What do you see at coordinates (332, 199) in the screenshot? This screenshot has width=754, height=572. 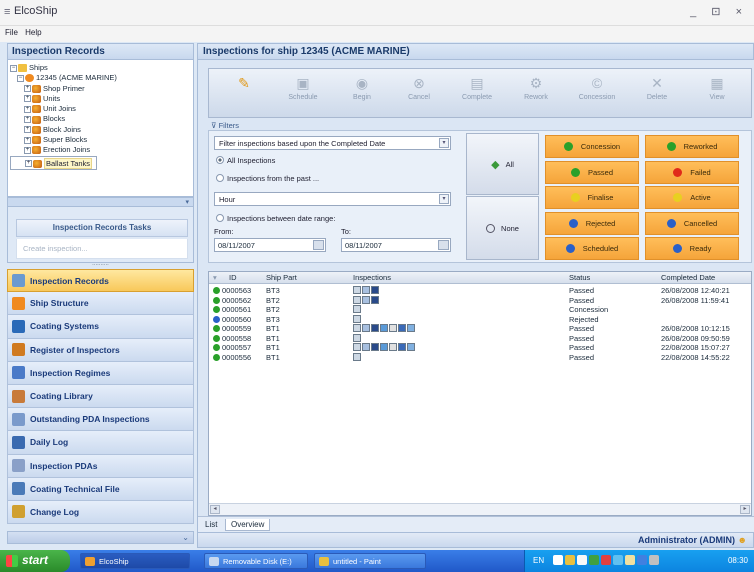 I see `past-unit-select: Hour ▾` at bounding box center [332, 199].